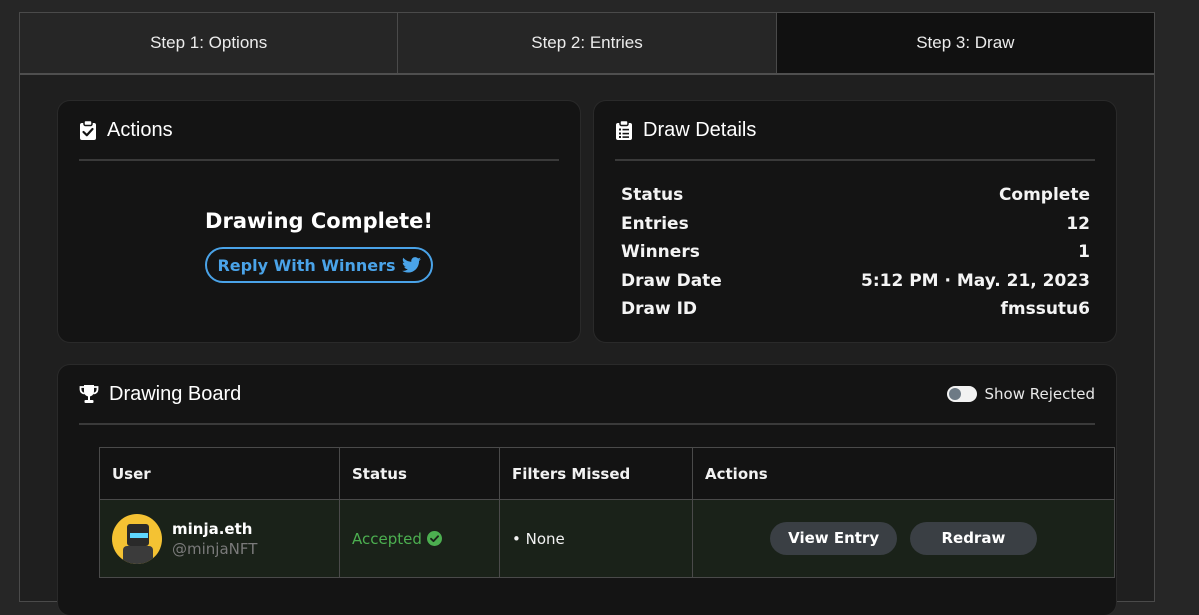 Image resolution: width=1199 pixels, height=615 pixels. Describe the element at coordinates (624, 130) in the screenshot. I see `clipboard-list-icon` at that location.